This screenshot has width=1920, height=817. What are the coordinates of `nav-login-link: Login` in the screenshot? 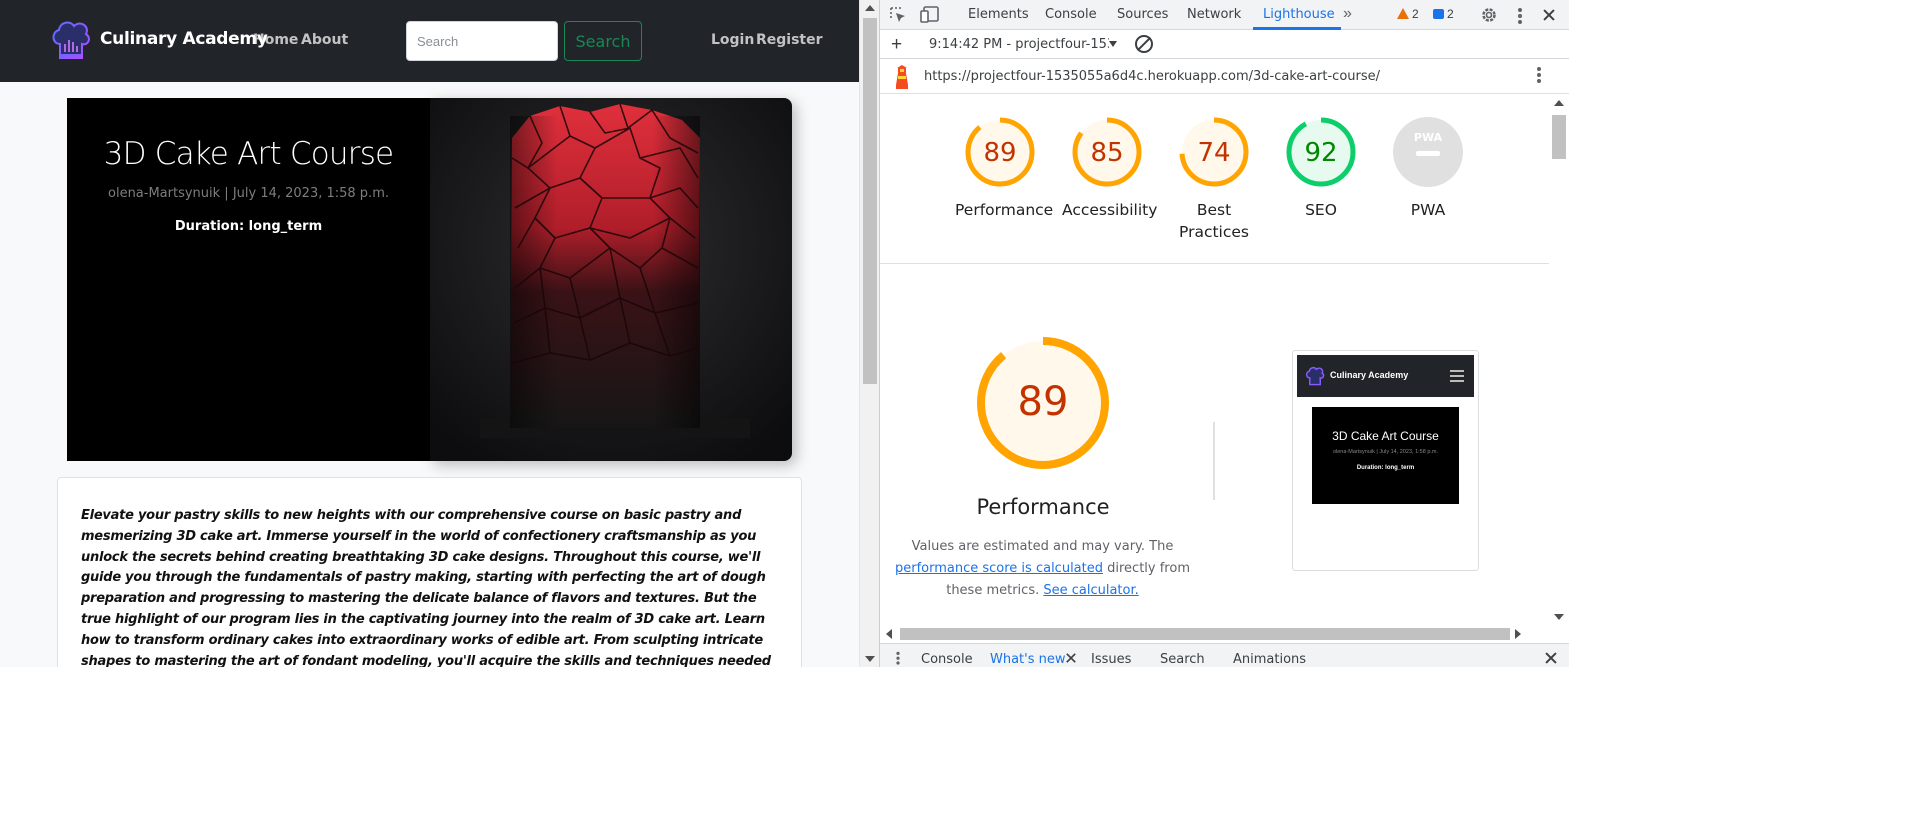 It's located at (732, 40).